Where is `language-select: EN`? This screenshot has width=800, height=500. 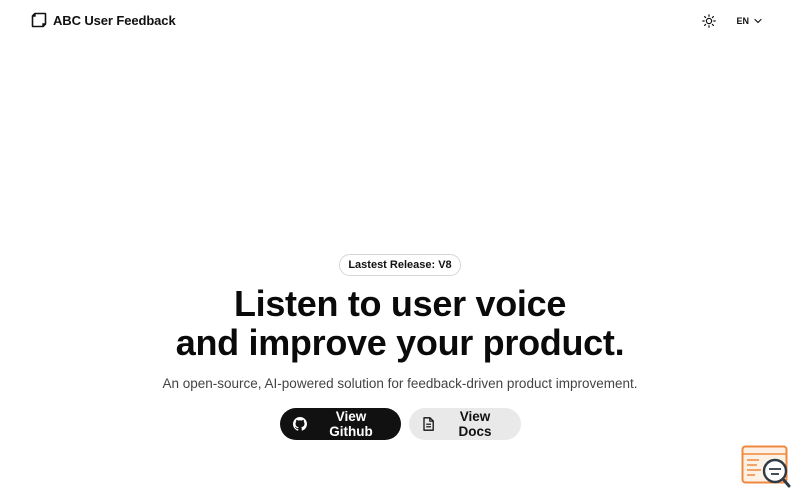 language-select: EN is located at coordinates (749, 21).